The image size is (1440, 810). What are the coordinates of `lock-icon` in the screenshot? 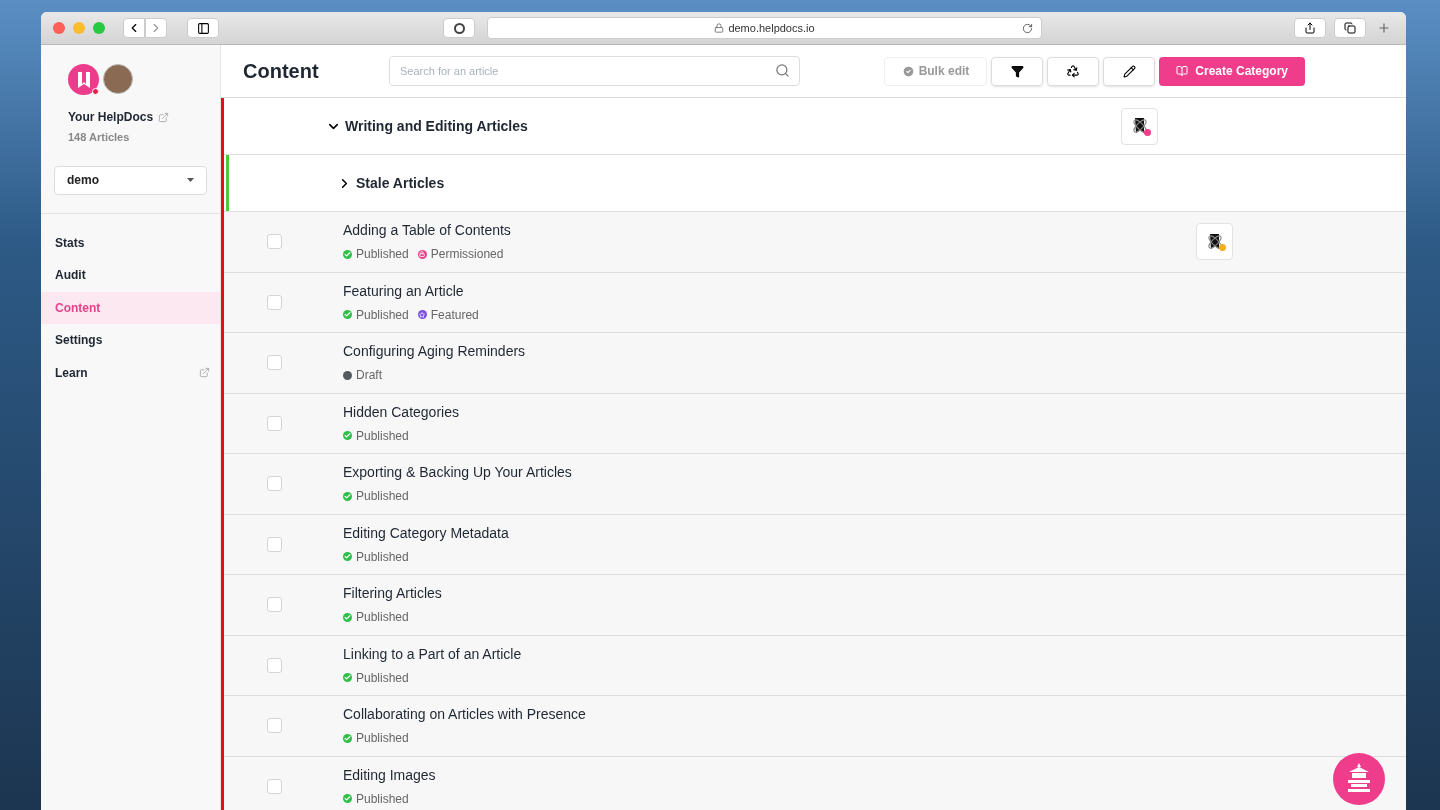 It's located at (719, 28).